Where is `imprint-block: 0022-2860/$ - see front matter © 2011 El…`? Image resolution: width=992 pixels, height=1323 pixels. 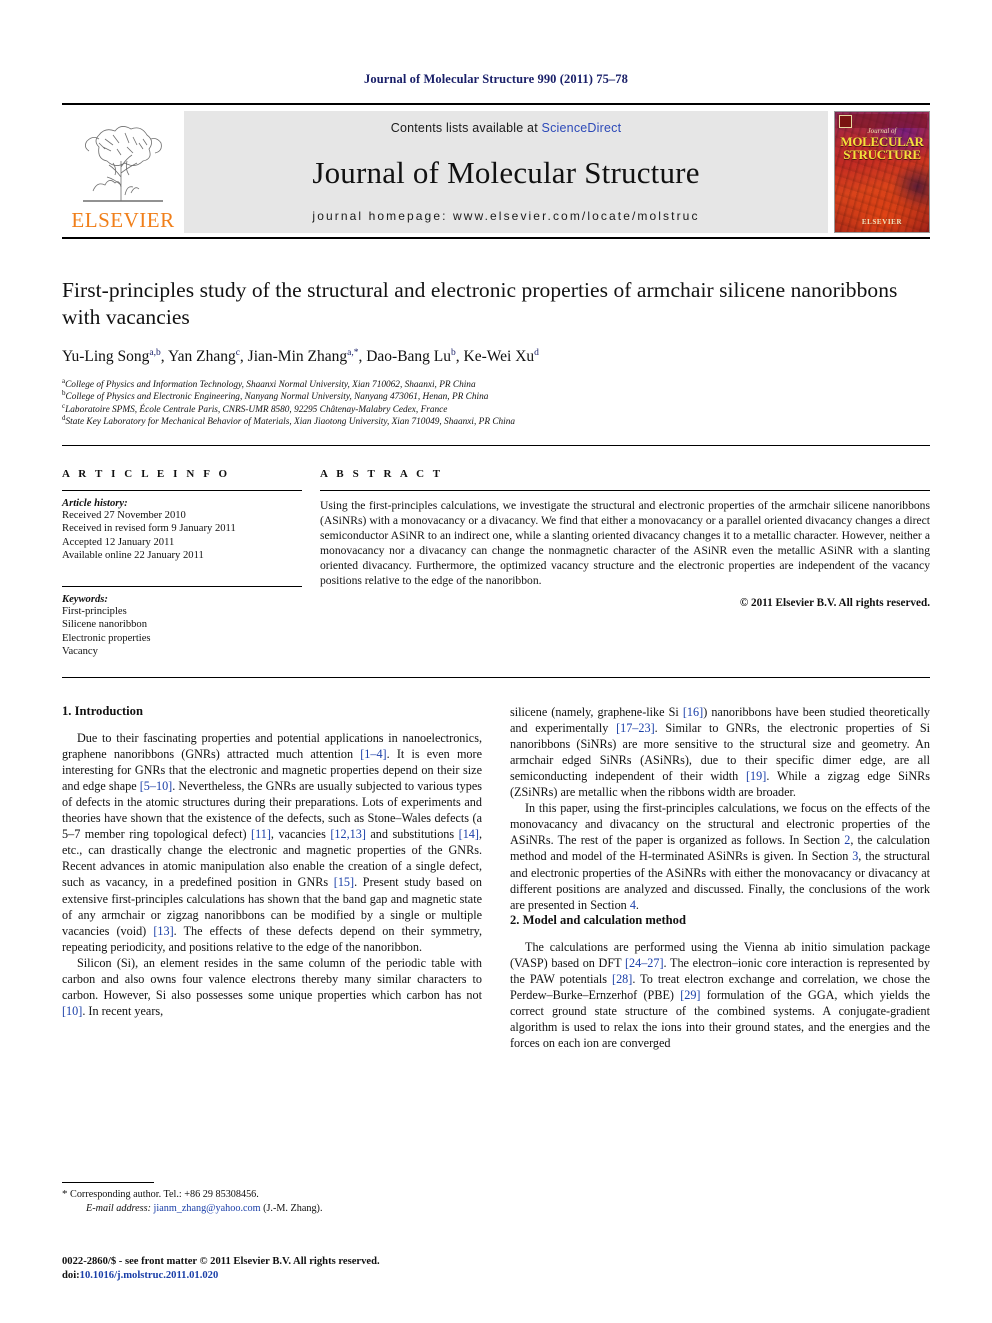
imprint-block: 0022-2860/$ - see front matter © 2011 El… is located at coordinates (277, 1269).